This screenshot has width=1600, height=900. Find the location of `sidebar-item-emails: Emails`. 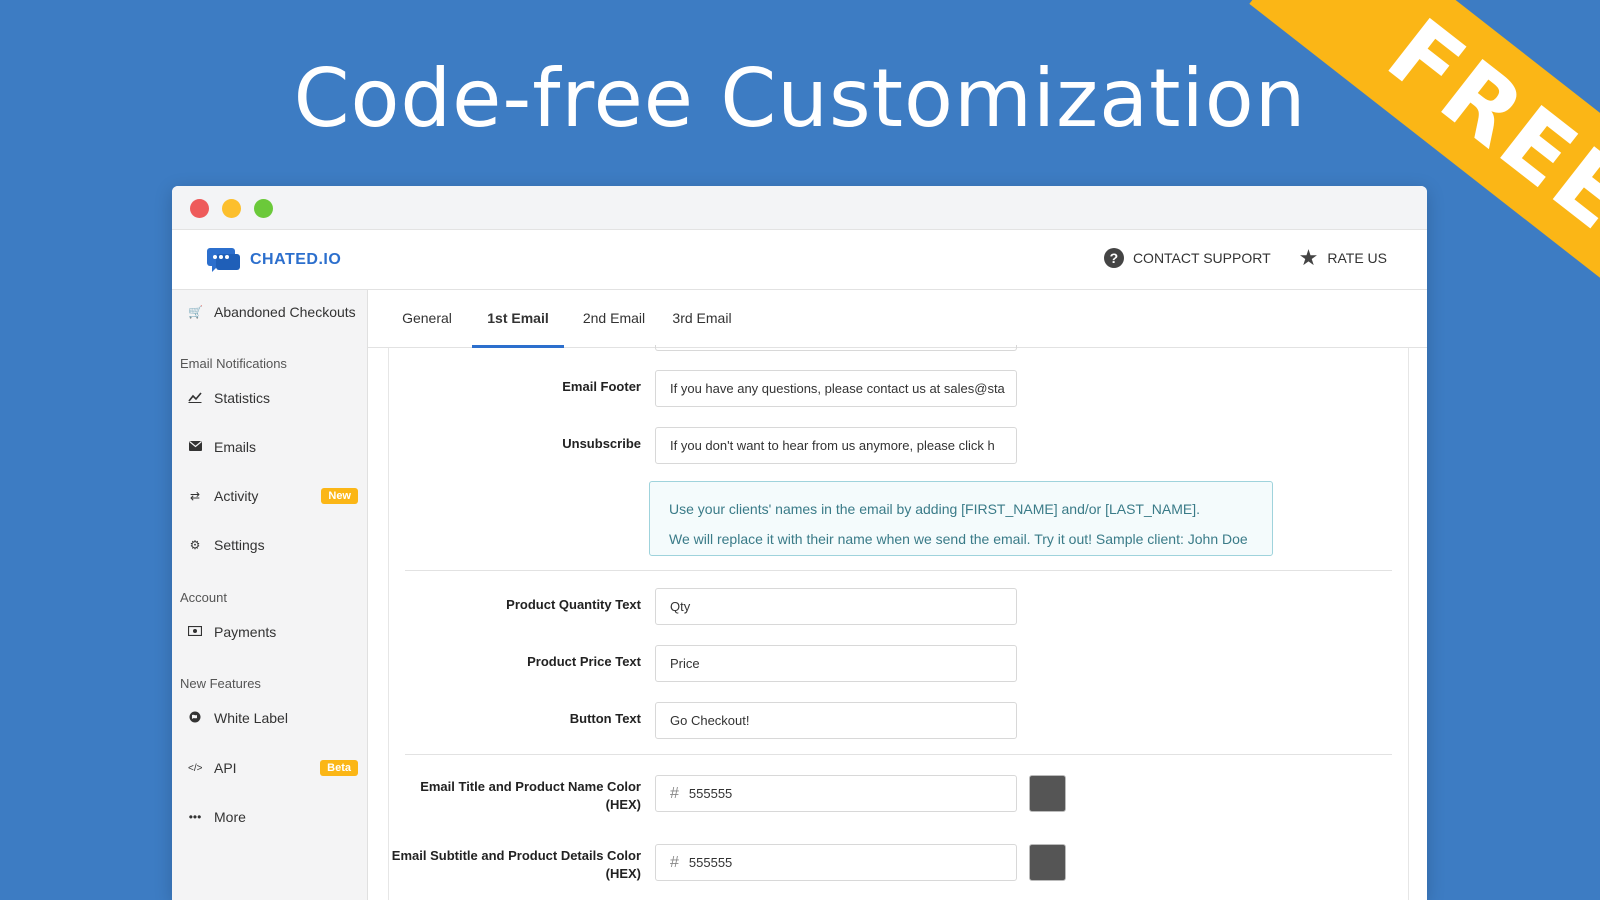

sidebar-item-emails: Emails is located at coordinates (273, 447).